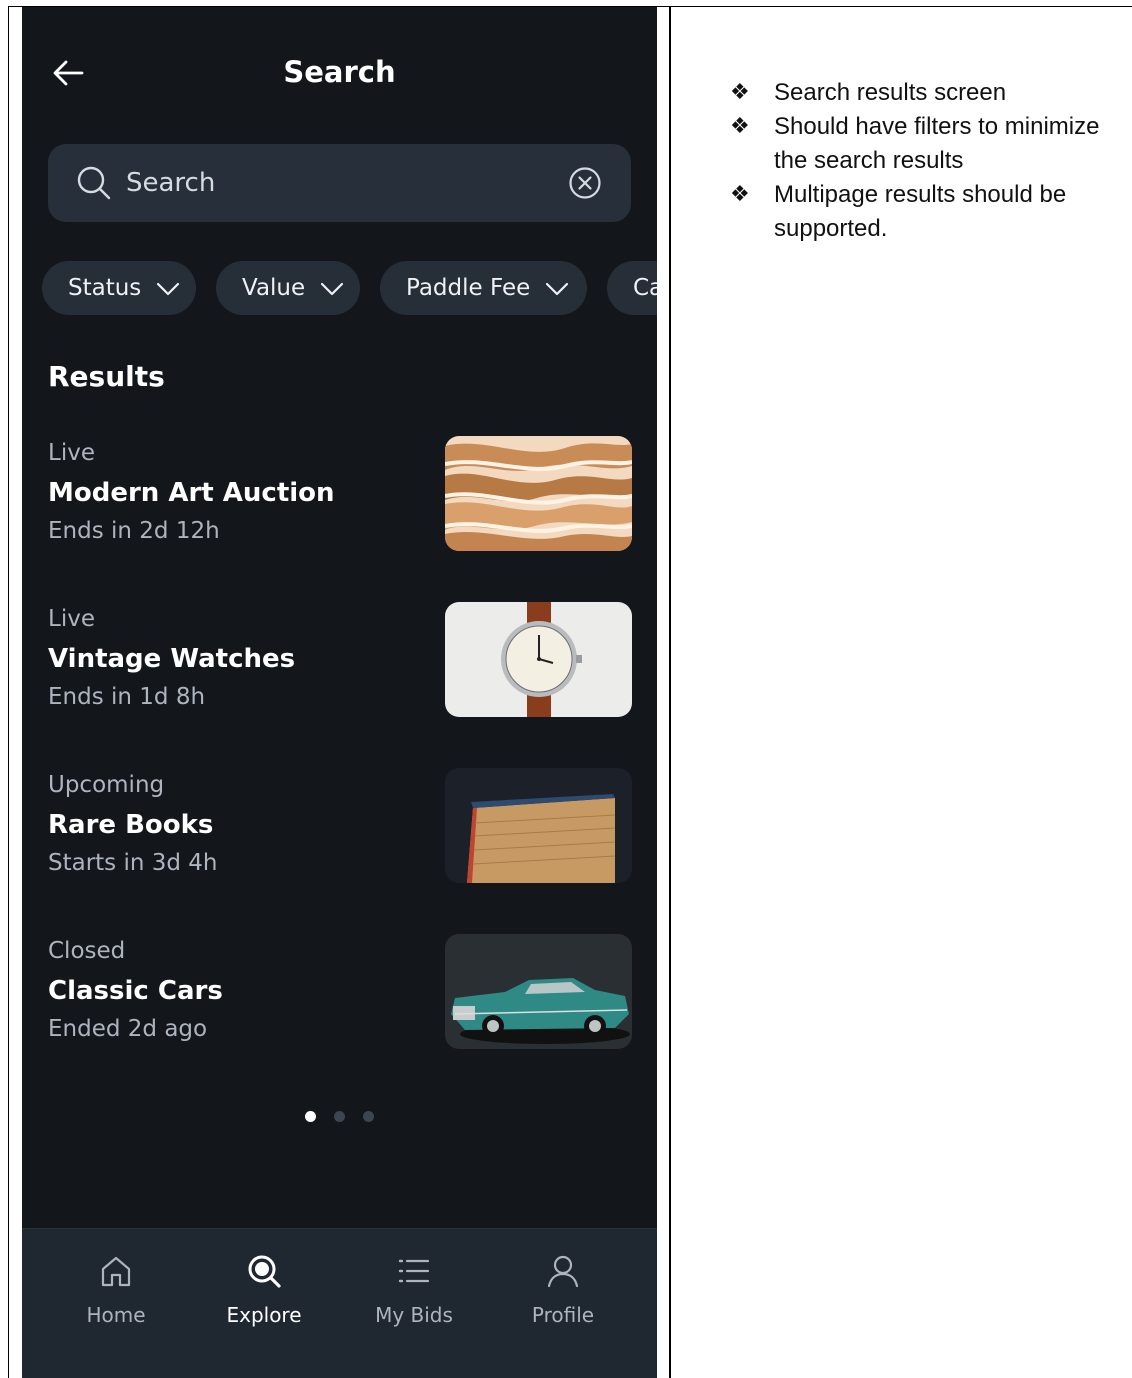  I want to click on home-icon, so click(116, 1271).